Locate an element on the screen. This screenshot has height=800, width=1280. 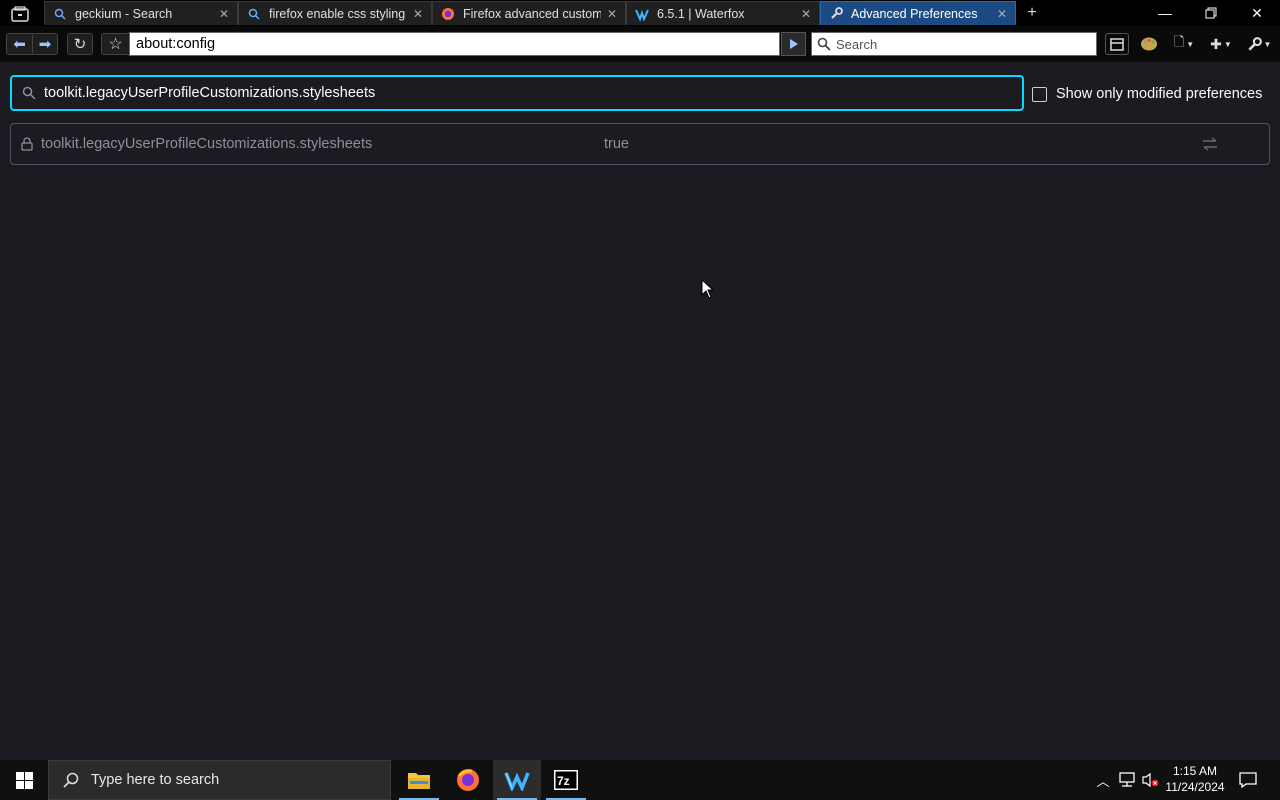
reload-button: ↻ is located at coordinates (80, 44).